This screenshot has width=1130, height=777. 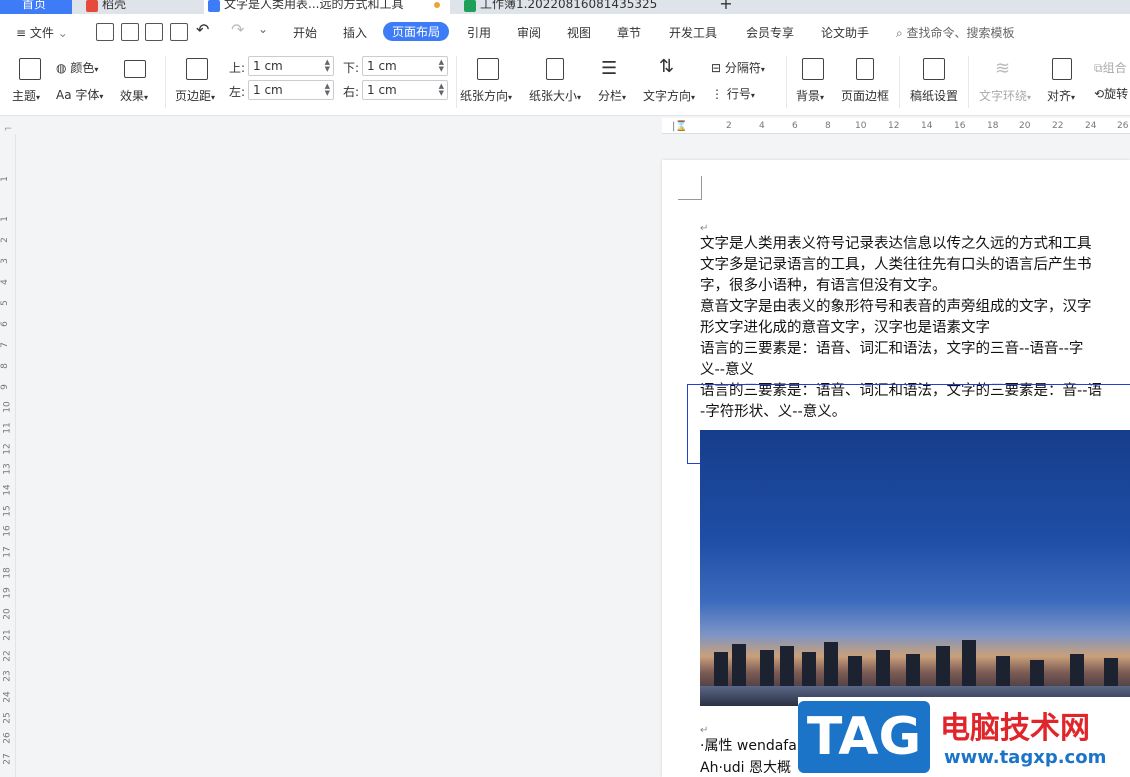 I want to click on doc-line: 文字是人类用表义符号记录表达信息以传之久远的方式和工具, so click(x=896, y=244).